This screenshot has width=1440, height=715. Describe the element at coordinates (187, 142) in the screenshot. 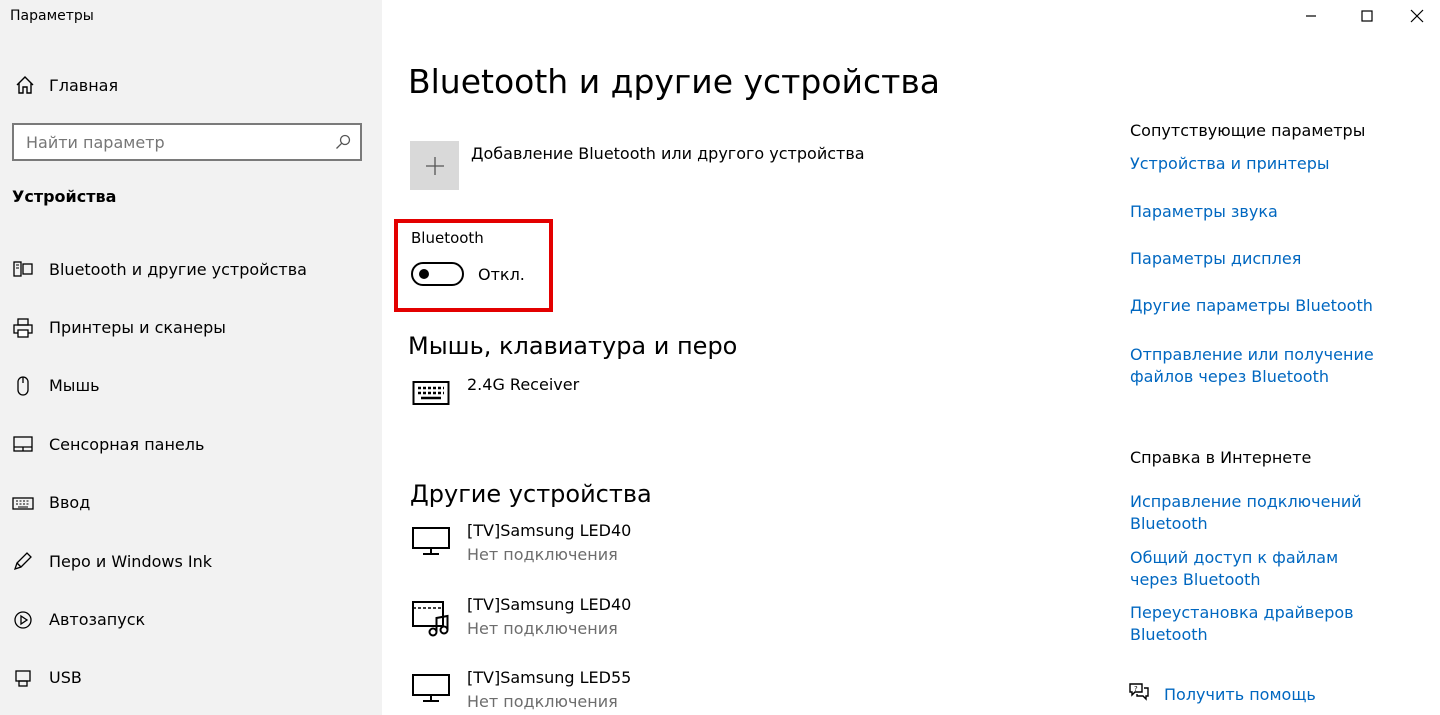

I see `search-input: Найти параметр` at that location.